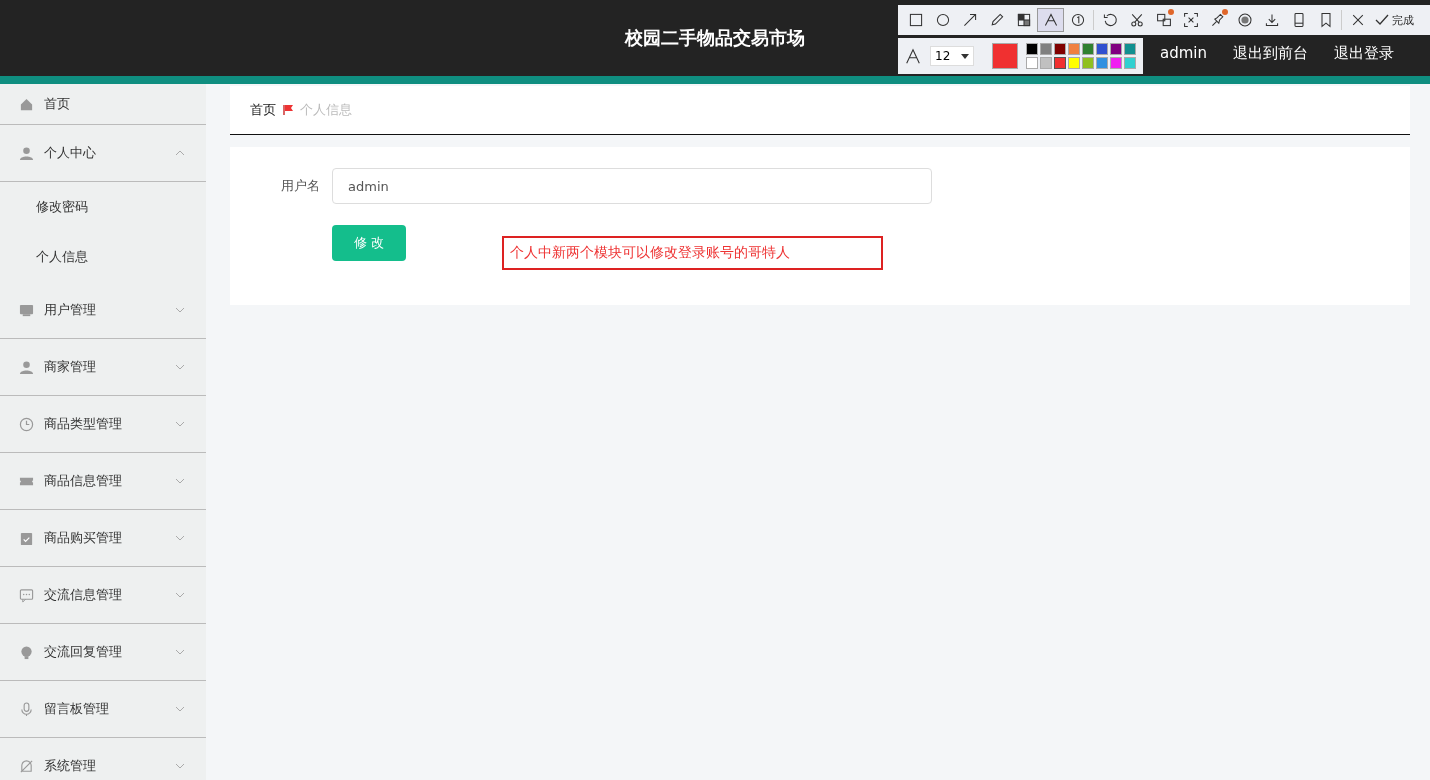  I want to click on annotation-box: 个人中新两个模块可以修改登录账号的哥特人, so click(692, 253).